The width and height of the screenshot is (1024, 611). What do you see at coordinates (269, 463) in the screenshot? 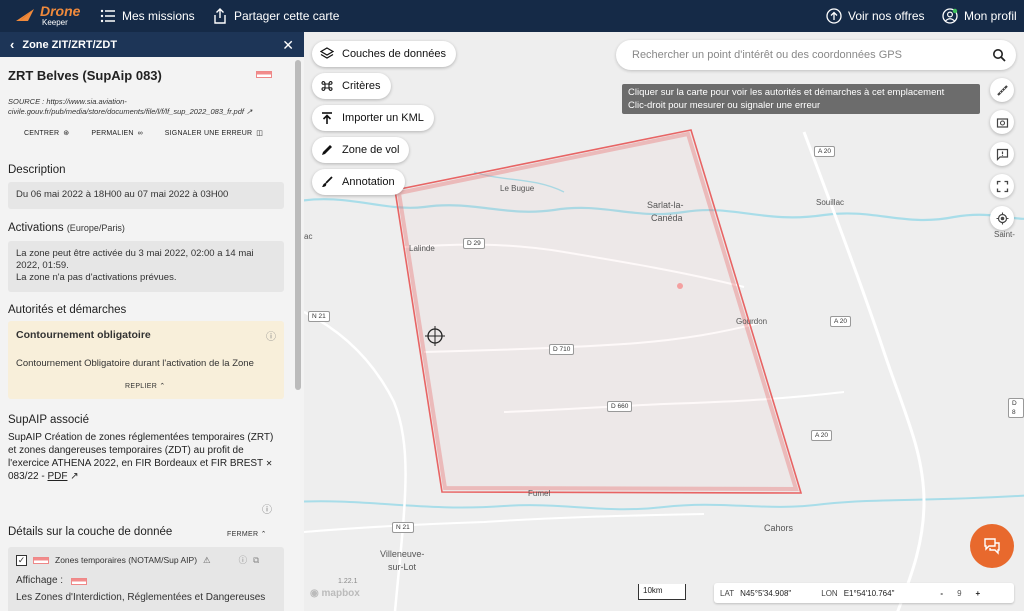
I see `close-small-icon: ✕` at bounding box center [269, 463].